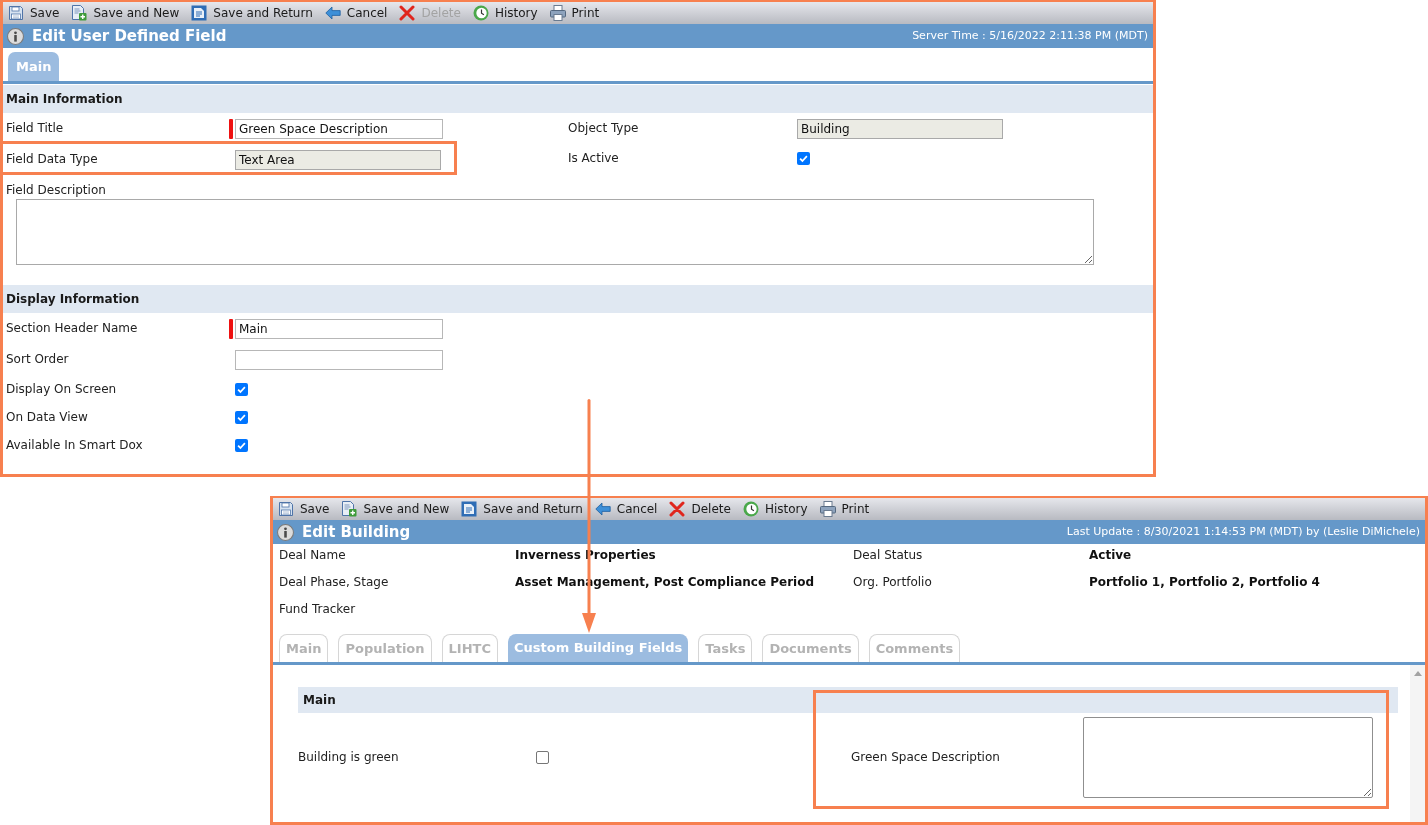  What do you see at coordinates (37, 359) in the screenshot?
I see `field-label: Sort Order` at bounding box center [37, 359].